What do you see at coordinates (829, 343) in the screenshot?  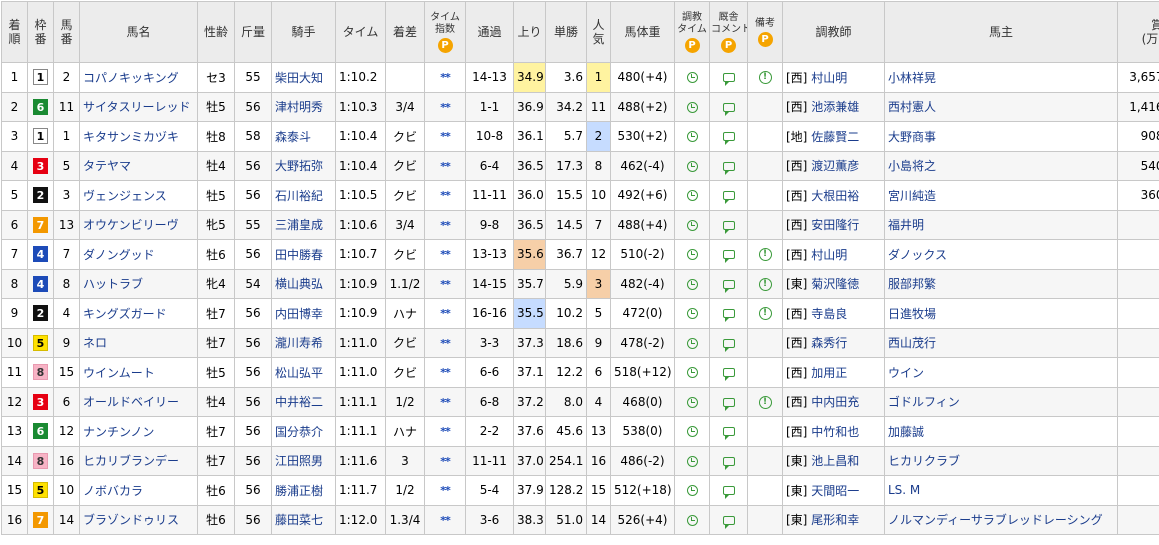 I see `trainer-link: 森秀行` at bounding box center [829, 343].